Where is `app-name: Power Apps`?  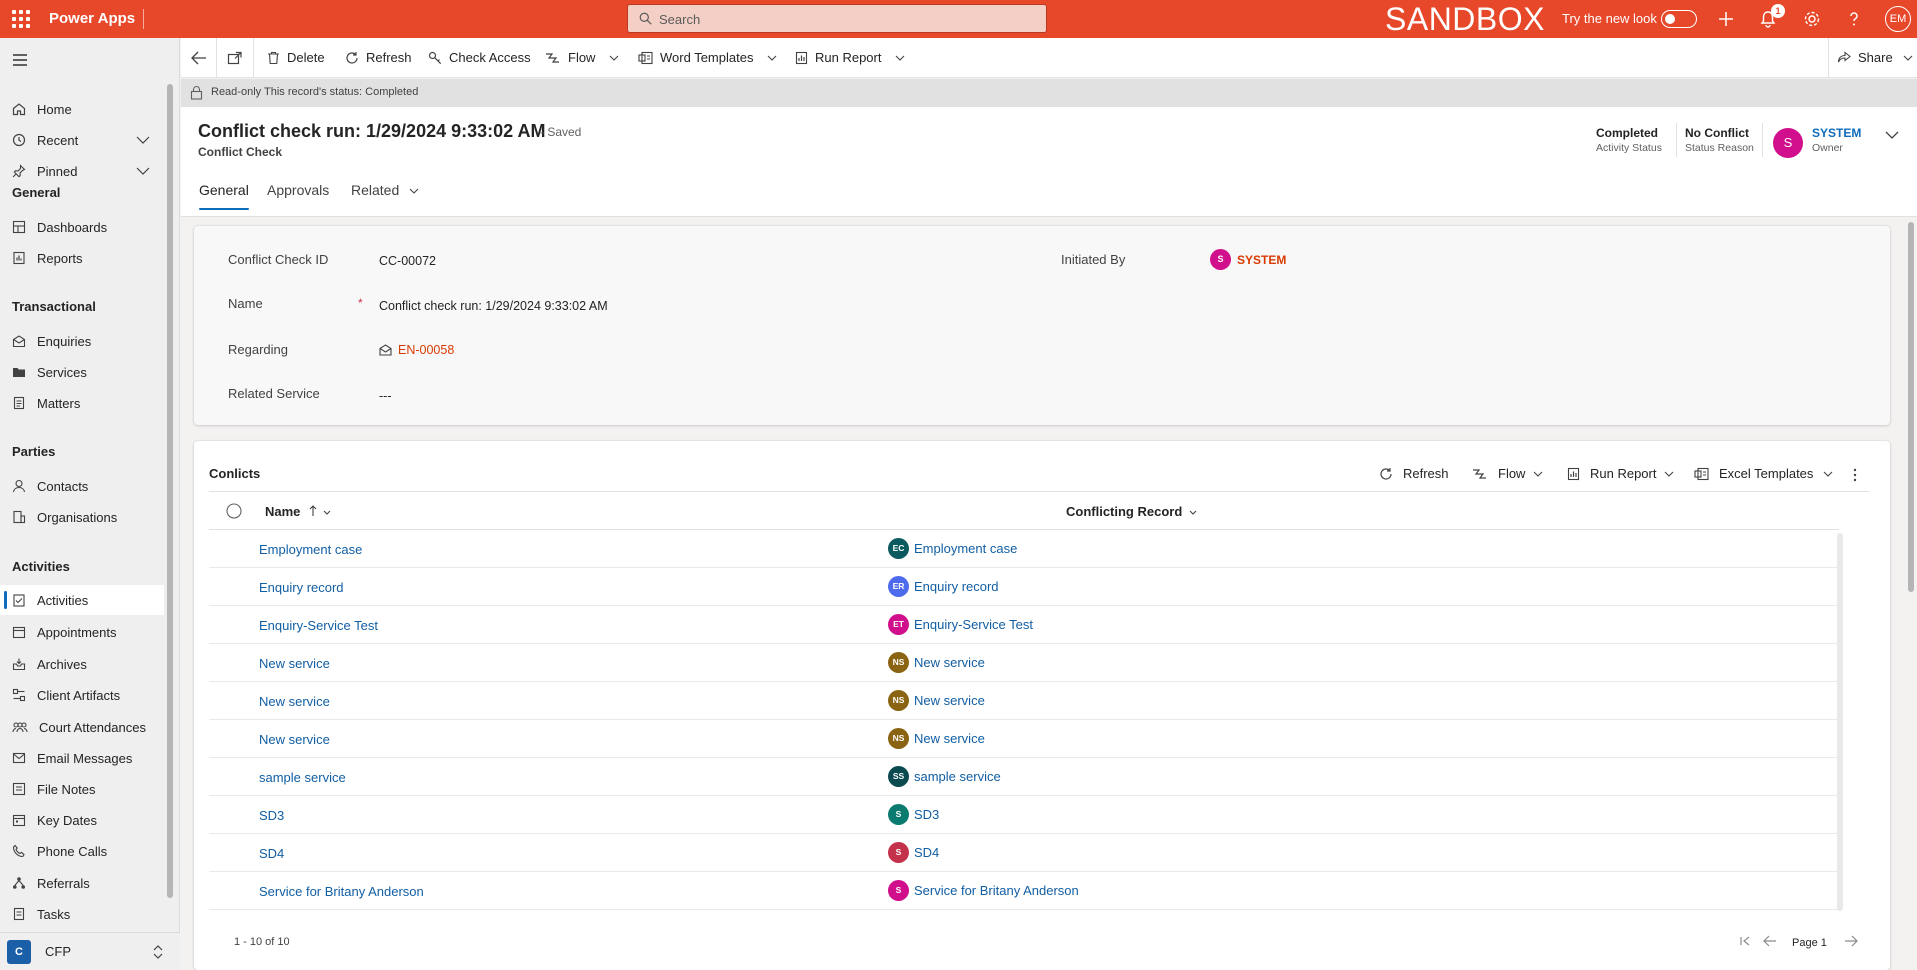 app-name: Power Apps is located at coordinates (92, 18).